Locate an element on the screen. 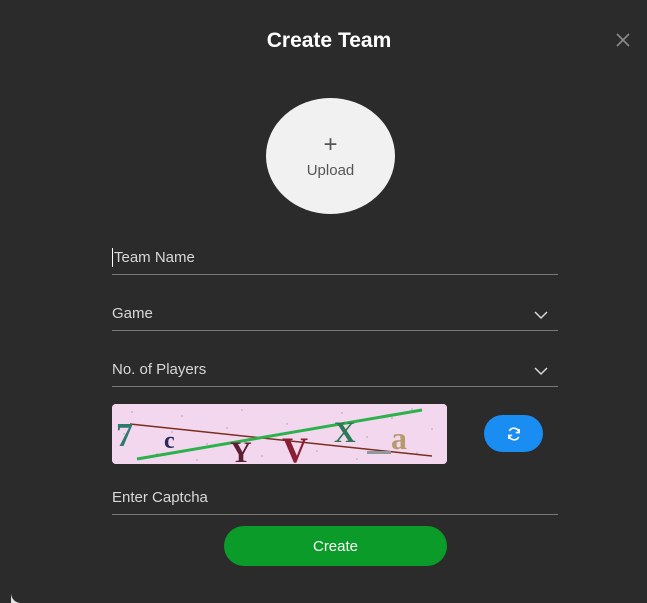 This screenshot has width=647, height=603. captcha-char: c is located at coordinates (169, 441).